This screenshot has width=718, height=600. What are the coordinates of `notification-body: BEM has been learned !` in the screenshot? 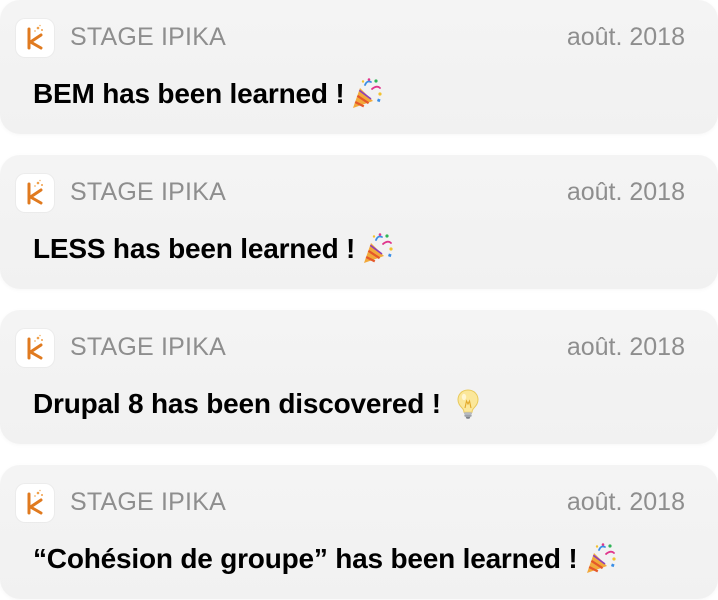 It's located at (208, 94).